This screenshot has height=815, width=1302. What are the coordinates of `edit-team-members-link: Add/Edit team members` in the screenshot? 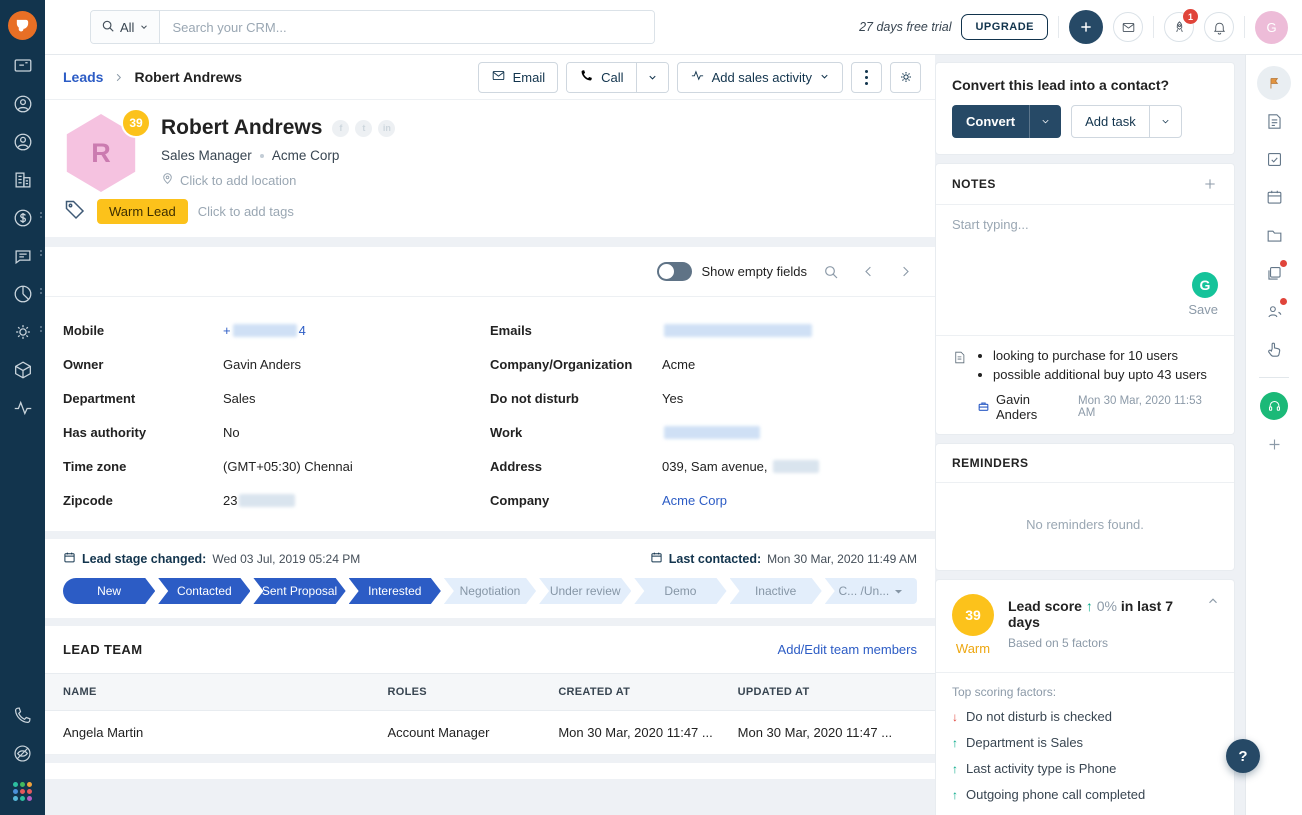 It's located at (847, 649).